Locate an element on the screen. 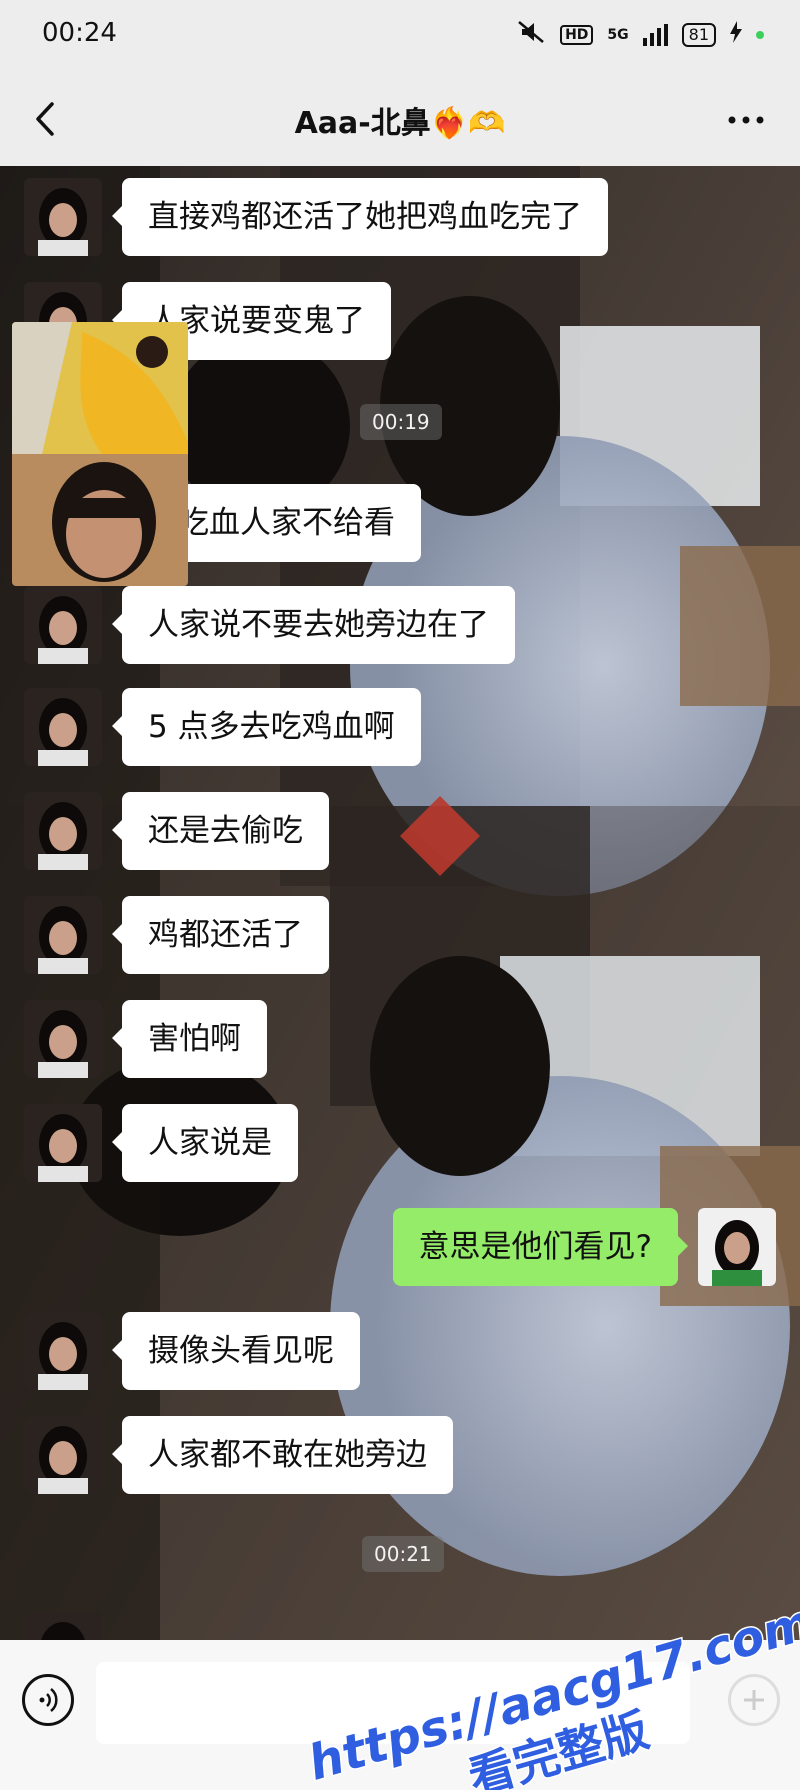 The width and height of the screenshot is (800, 1790). chat-header: Aaa-北鼻❤️‍🔥🫶 is located at coordinates (400, 119).